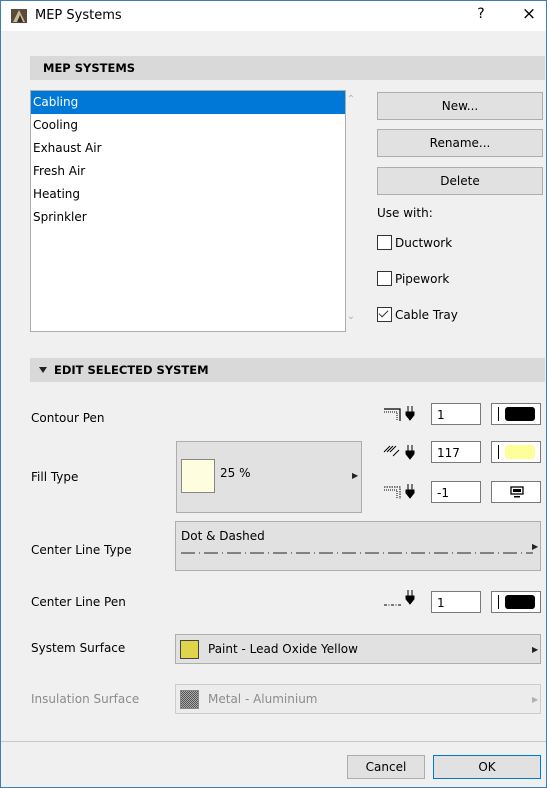 This screenshot has height=788, width=547. I want to click on pipework-label: Pipework, so click(422, 279).